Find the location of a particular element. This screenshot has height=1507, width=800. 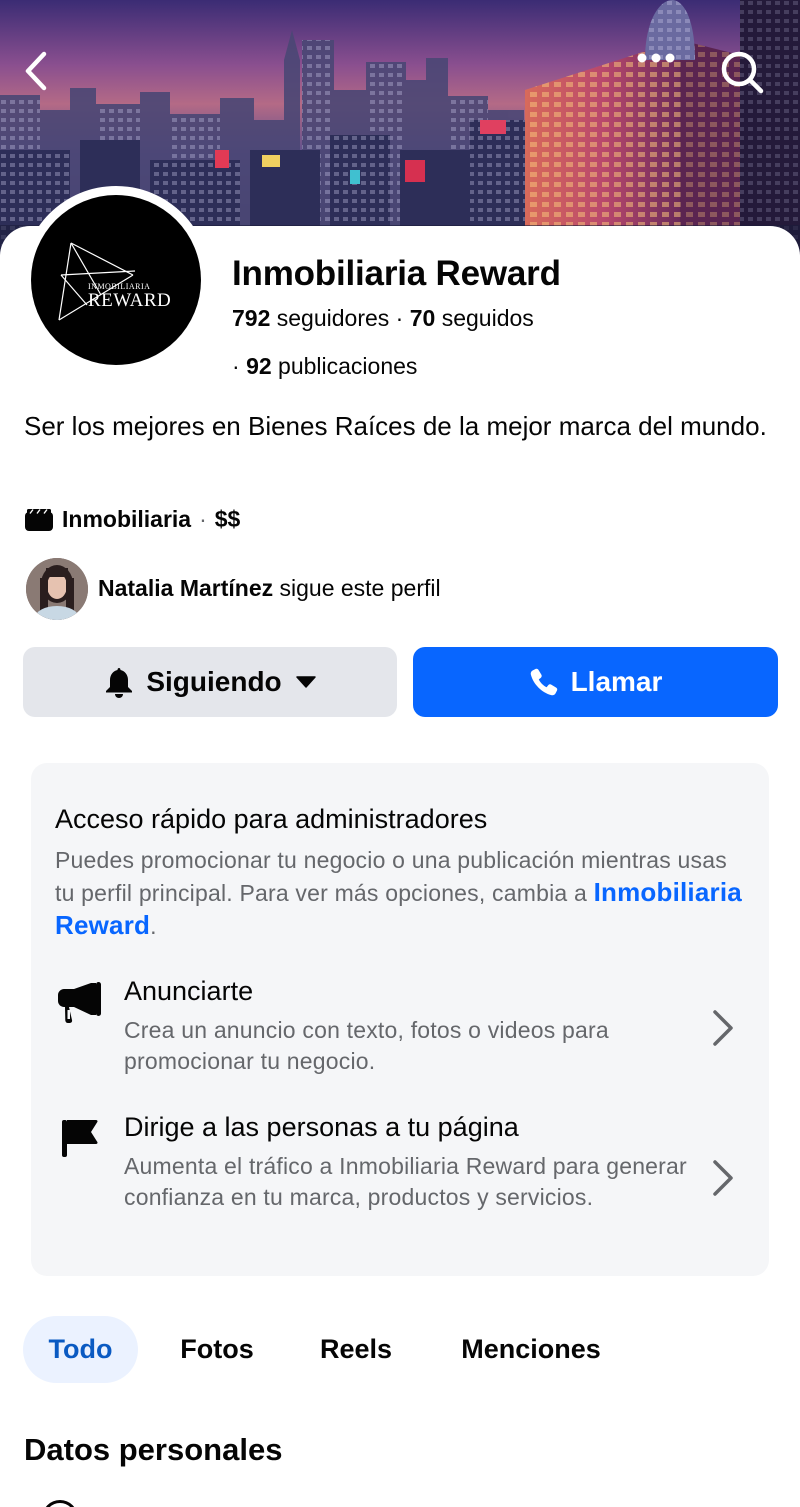

phone-icon is located at coordinates (544, 682).